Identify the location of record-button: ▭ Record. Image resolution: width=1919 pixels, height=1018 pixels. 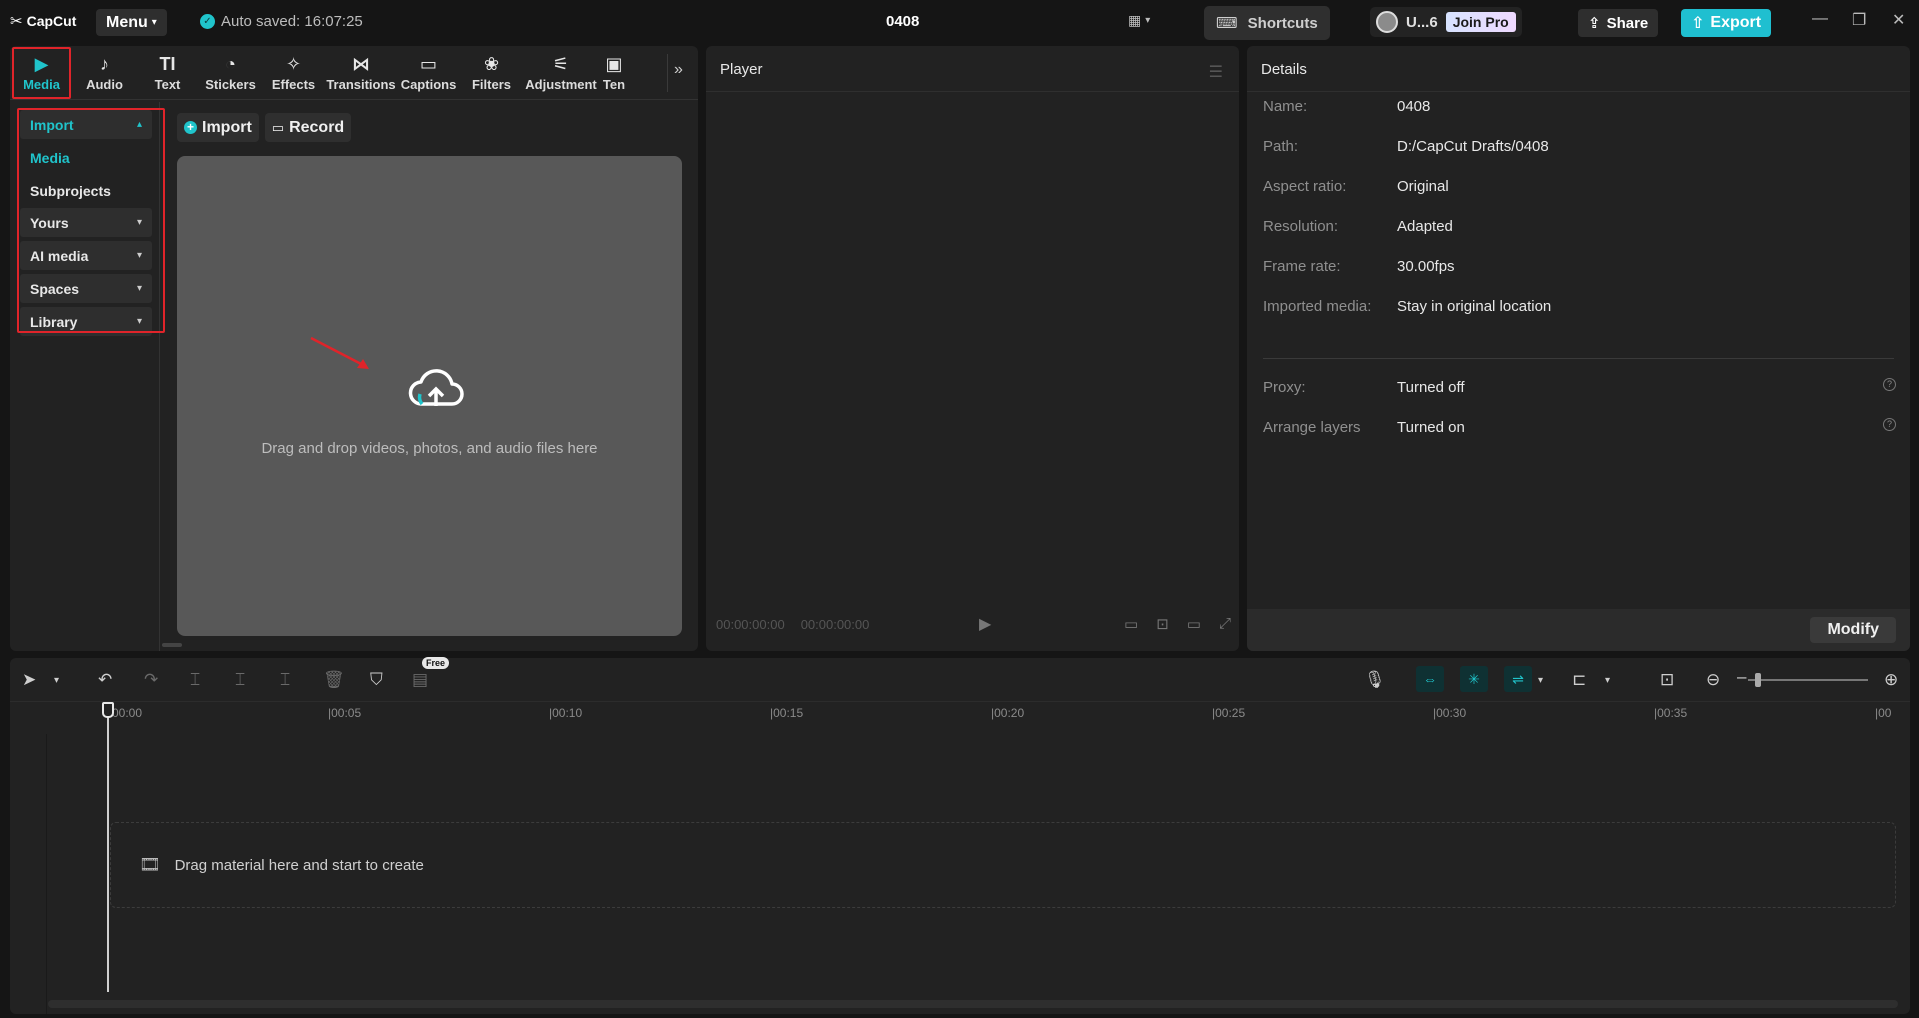
(308, 127).